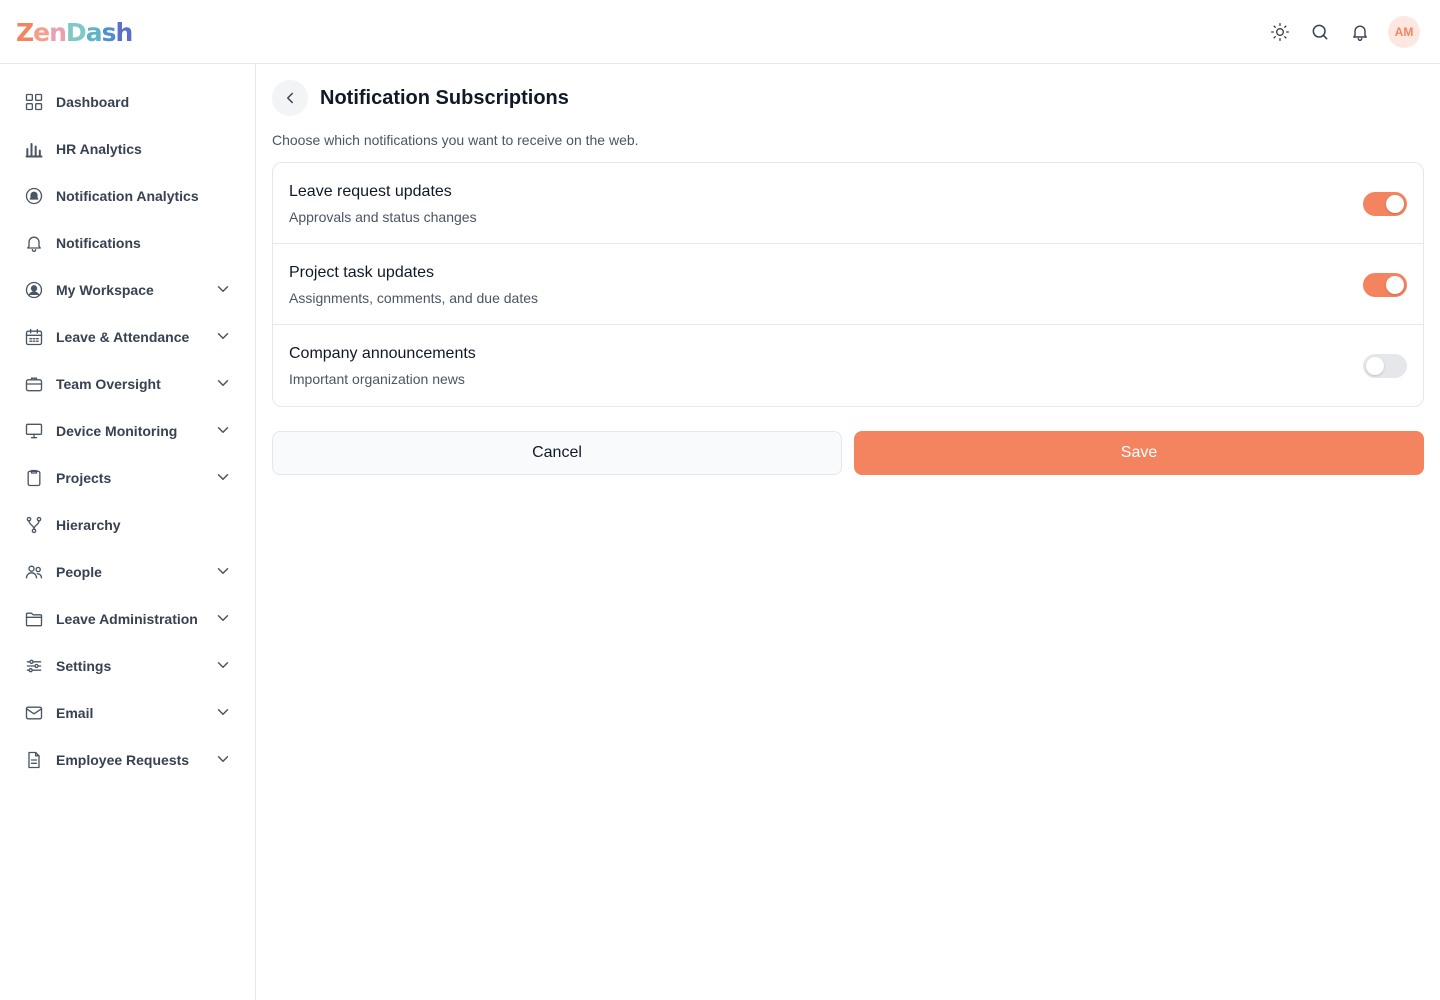  I want to click on logo-letter: e, so click(41, 32).